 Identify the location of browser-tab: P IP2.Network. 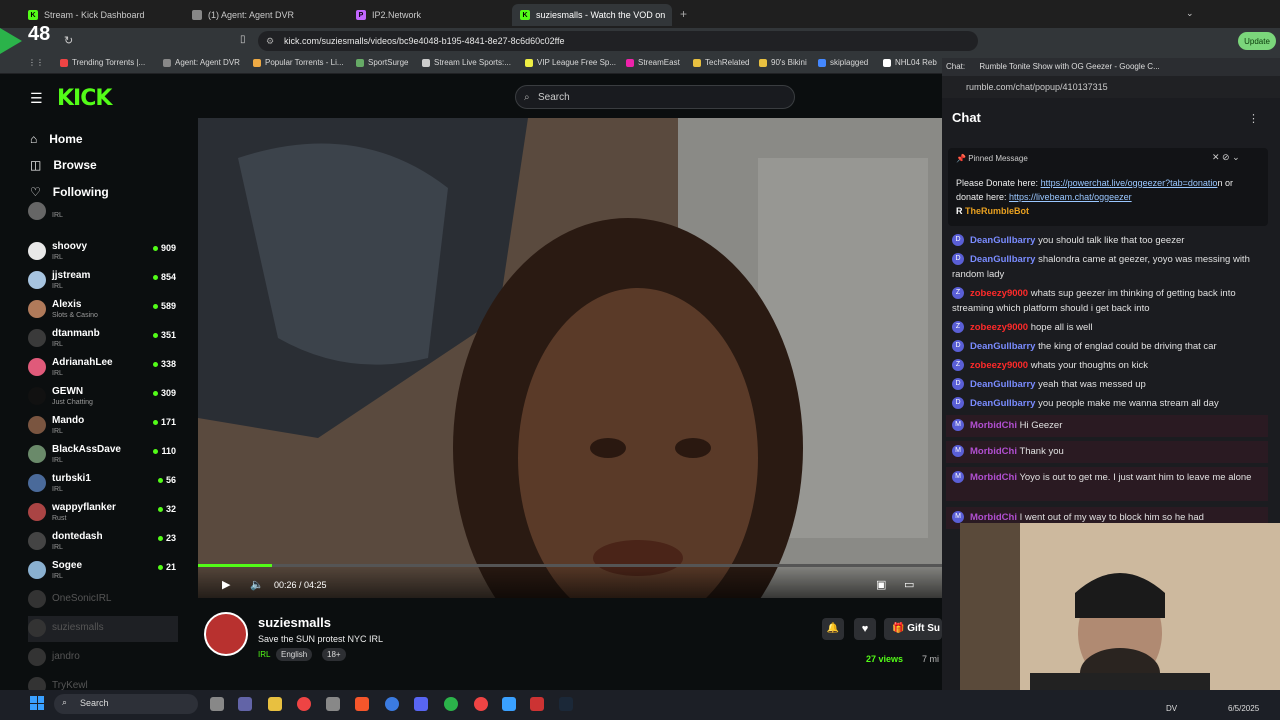
(428, 15).